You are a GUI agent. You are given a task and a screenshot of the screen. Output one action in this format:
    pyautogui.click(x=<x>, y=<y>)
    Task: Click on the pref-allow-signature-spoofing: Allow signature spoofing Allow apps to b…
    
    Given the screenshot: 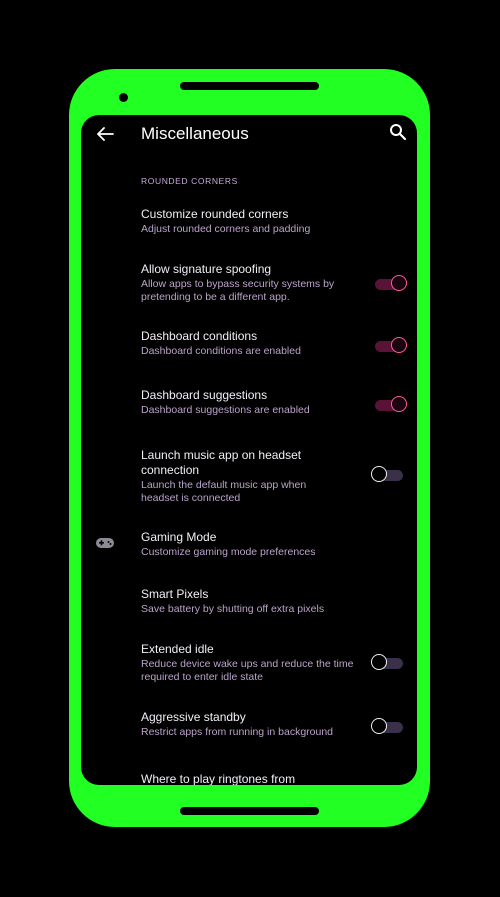 What is the action you would take?
    pyautogui.click(x=251, y=283)
    